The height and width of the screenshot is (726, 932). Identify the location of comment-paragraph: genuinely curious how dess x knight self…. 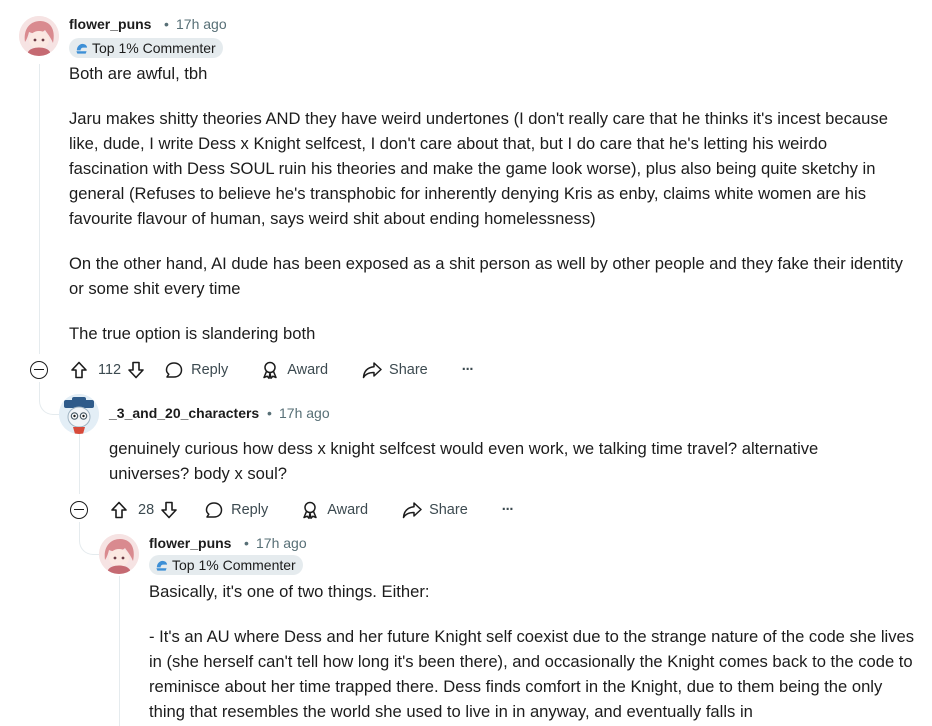
(464, 461).